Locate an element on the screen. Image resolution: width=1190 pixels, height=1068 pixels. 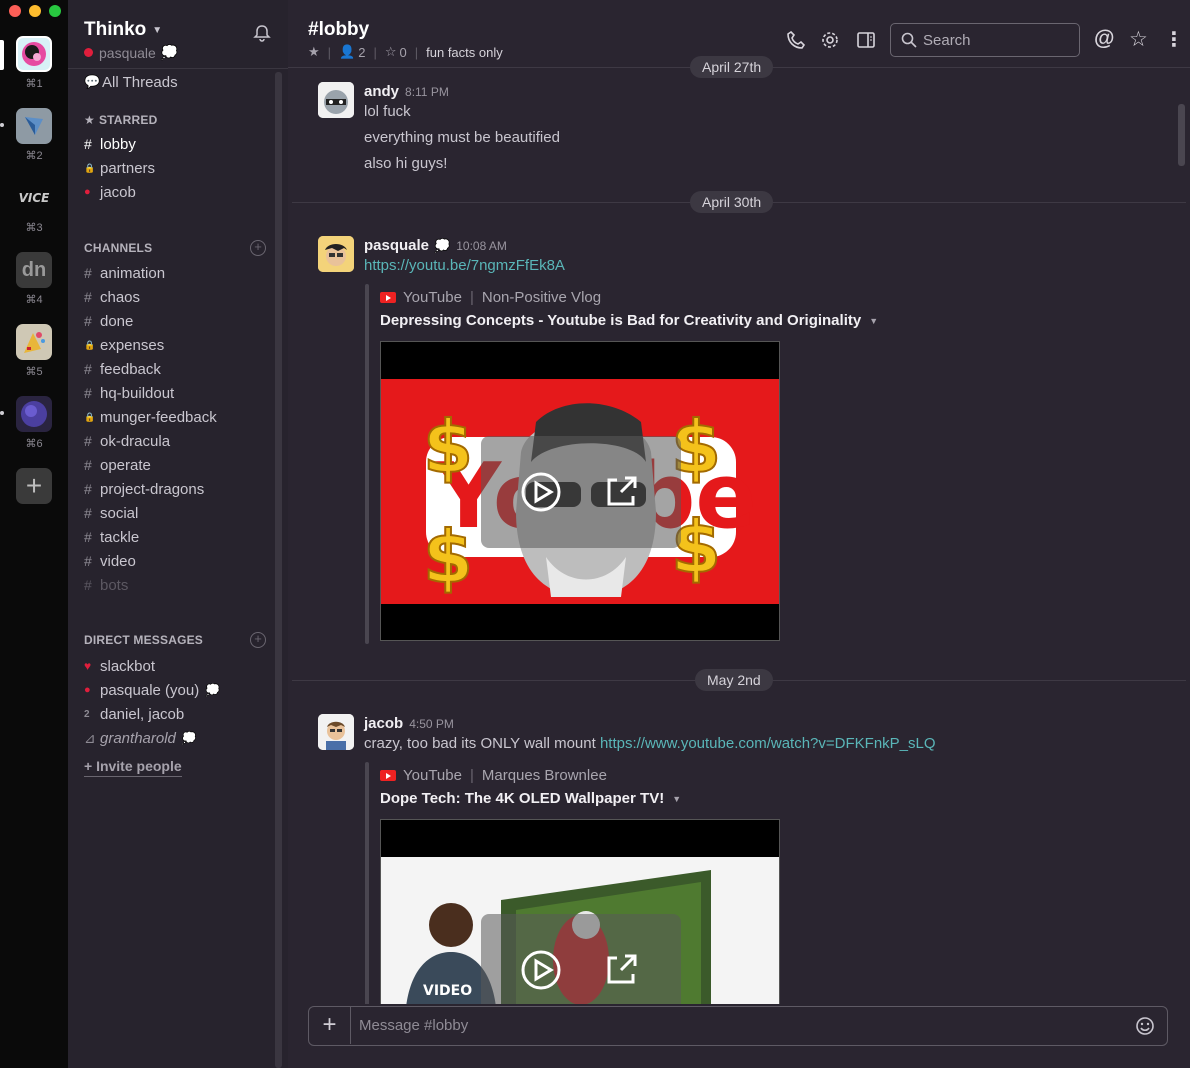
attachment-title: Dope Tech: The 4K OLED Wallpaper TV! is located at coordinates (522, 798).